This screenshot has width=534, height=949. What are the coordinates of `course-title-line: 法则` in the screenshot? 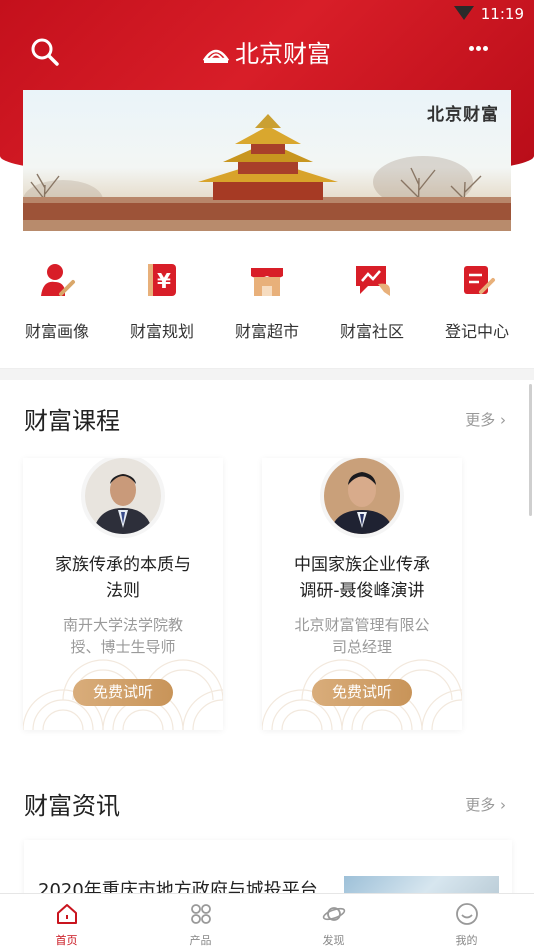 It's located at (123, 591).